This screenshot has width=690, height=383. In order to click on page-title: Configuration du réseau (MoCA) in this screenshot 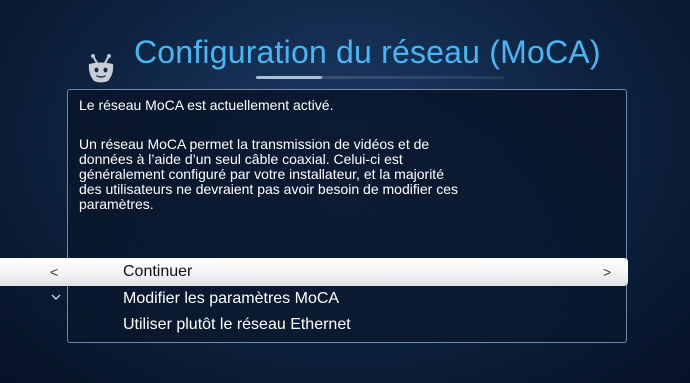, I will do `click(367, 52)`.